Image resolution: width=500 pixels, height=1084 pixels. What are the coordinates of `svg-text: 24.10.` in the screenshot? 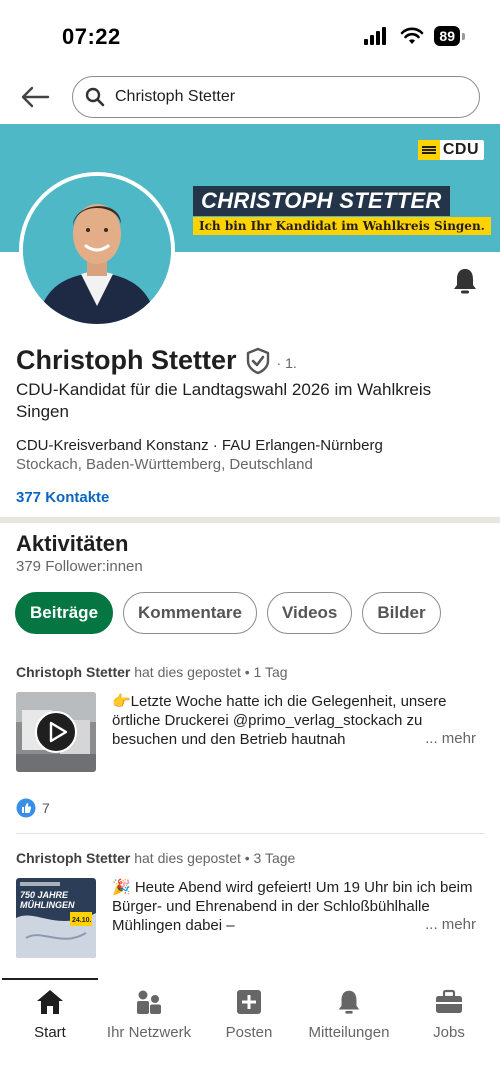 It's located at (82, 920).